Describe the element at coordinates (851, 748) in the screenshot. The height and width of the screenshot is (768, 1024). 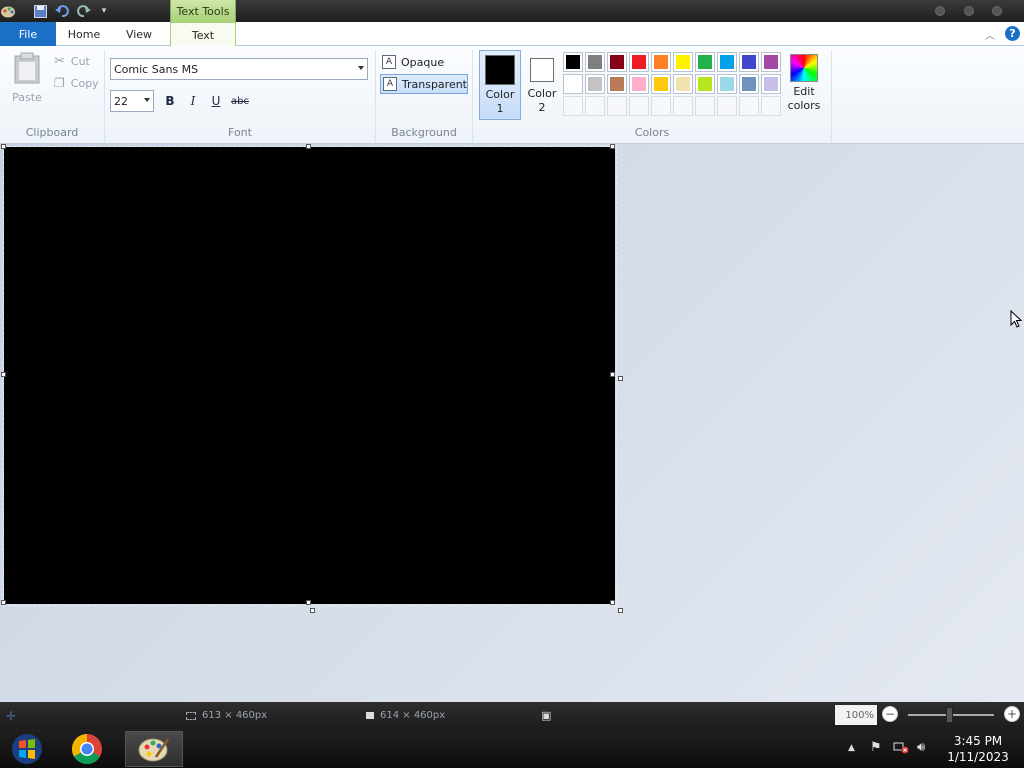
I see `show-hidden-icons-icon: ▲` at that location.